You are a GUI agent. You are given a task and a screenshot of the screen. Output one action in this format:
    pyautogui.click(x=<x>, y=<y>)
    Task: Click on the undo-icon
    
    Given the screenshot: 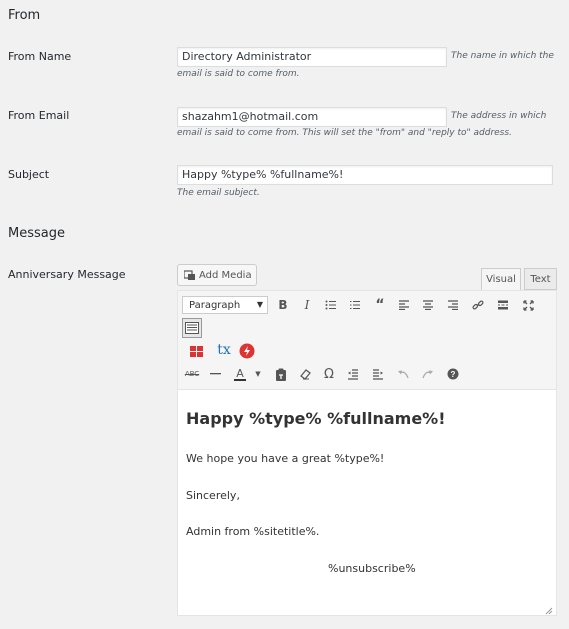 What is the action you would take?
    pyautogui.click(x=403, y=374)
    